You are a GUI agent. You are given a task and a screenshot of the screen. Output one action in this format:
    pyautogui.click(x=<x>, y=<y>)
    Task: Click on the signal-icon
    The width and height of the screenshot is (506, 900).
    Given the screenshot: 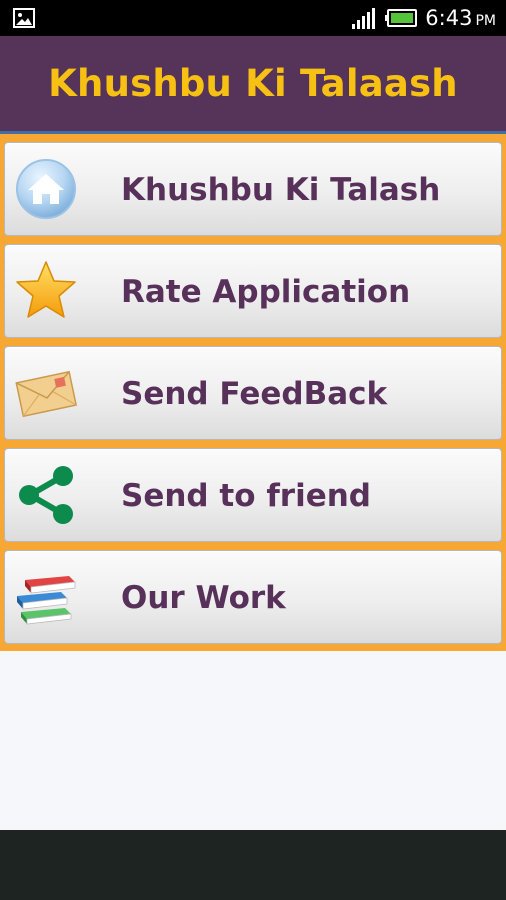 What is the action you would take?
    pyautogui.click(x=364, y=18)
    